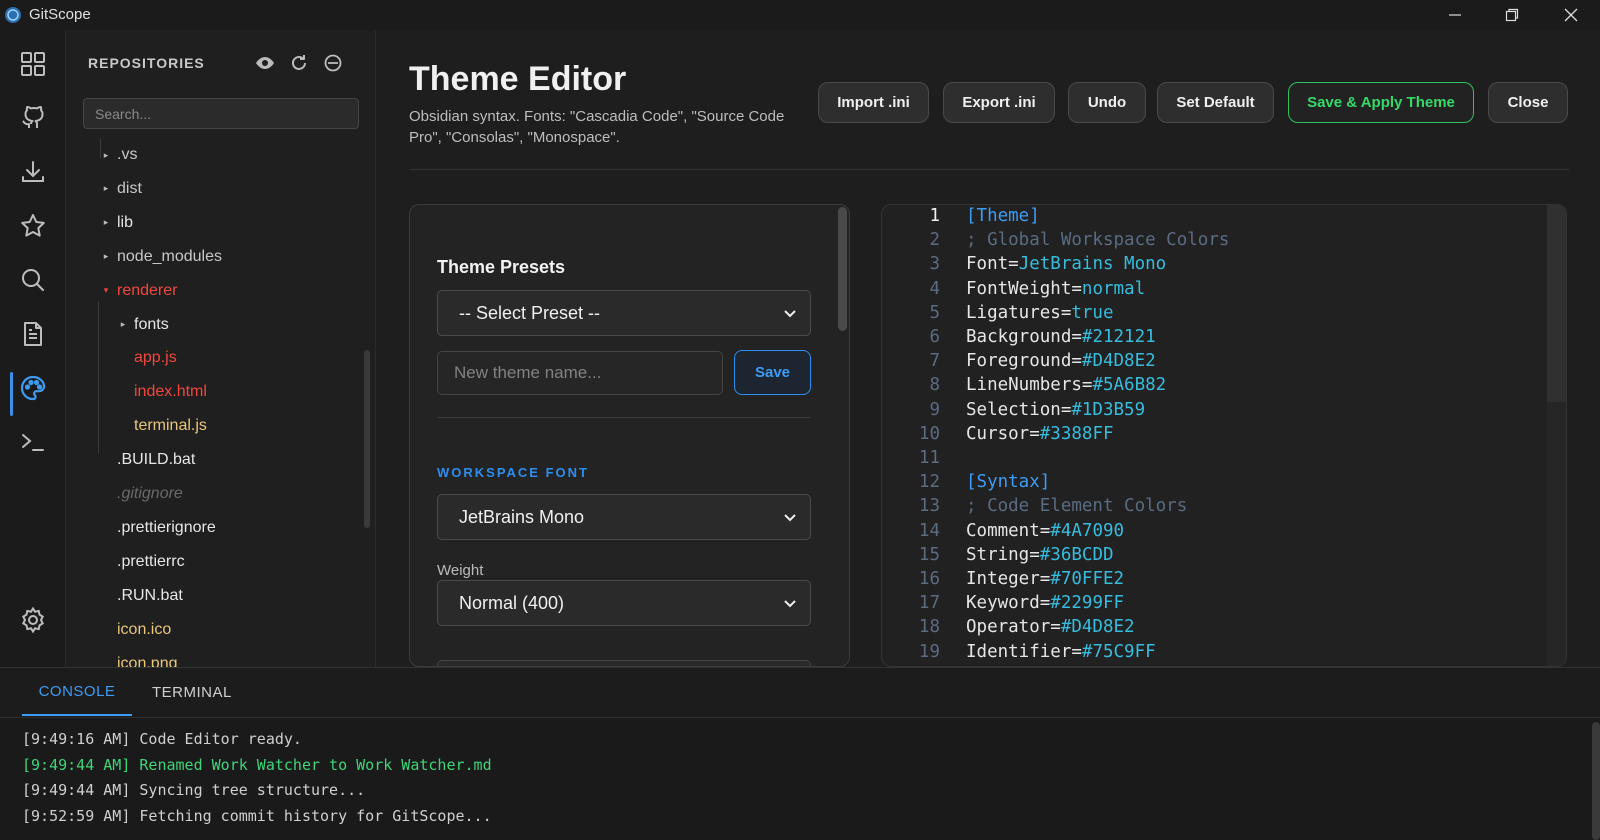 The image size is (1600, 840). I want to click on import-ini-button: Import .ini, so click(873, 102).